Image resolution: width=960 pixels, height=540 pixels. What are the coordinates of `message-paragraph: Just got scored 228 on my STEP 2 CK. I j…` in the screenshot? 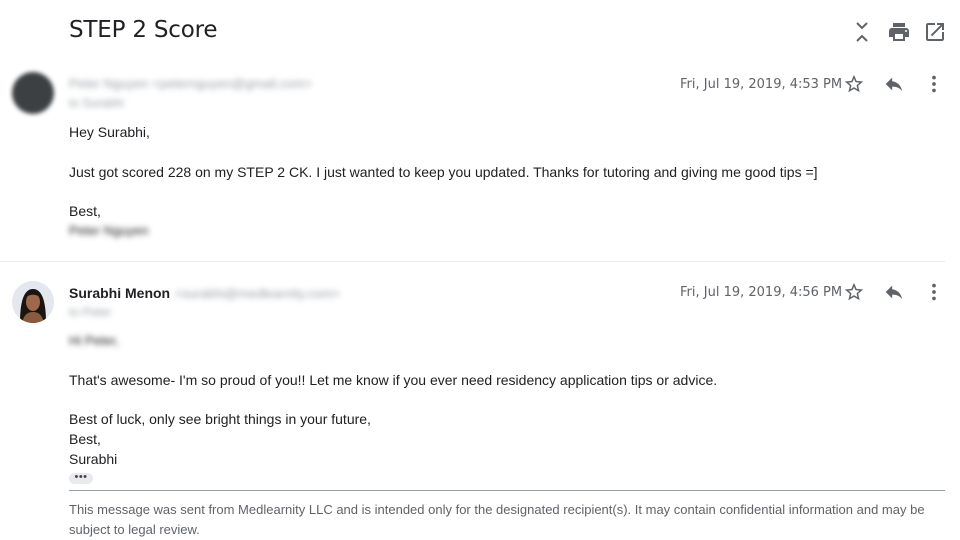 It's located at (443, 172).